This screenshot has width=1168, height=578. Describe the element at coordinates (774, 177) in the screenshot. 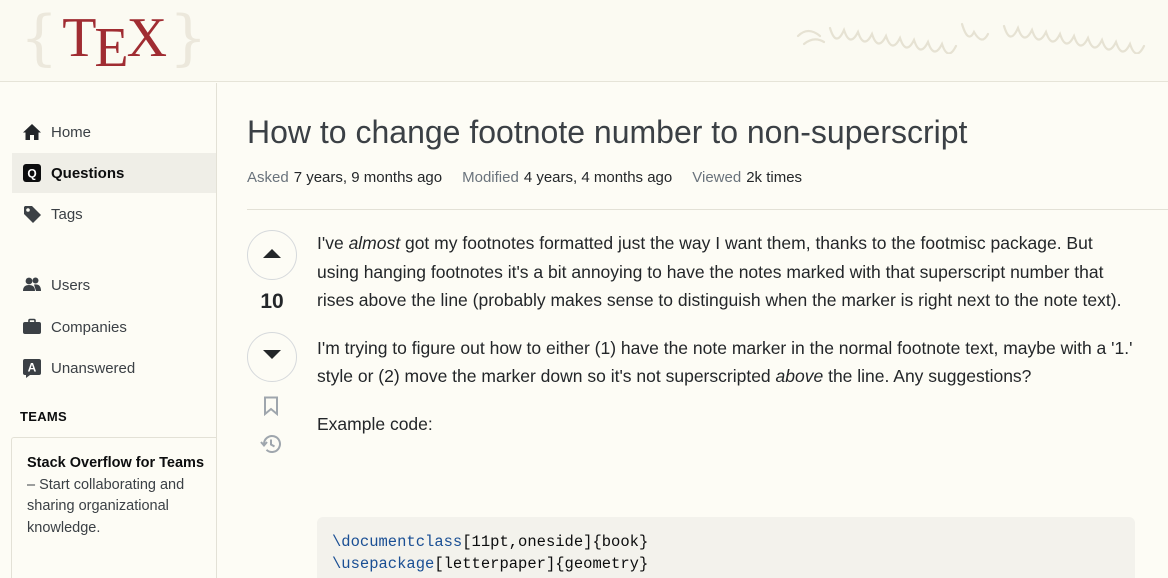

I see `meta-value: 2k times` at that location.